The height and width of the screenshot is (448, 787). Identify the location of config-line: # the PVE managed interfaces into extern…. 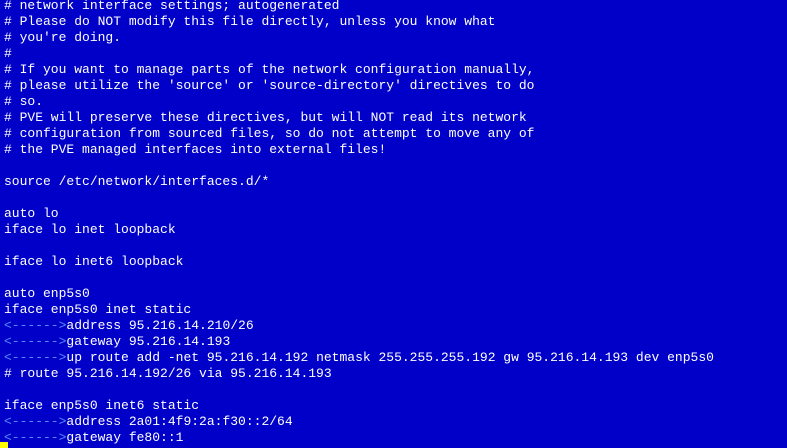
(393, 150).